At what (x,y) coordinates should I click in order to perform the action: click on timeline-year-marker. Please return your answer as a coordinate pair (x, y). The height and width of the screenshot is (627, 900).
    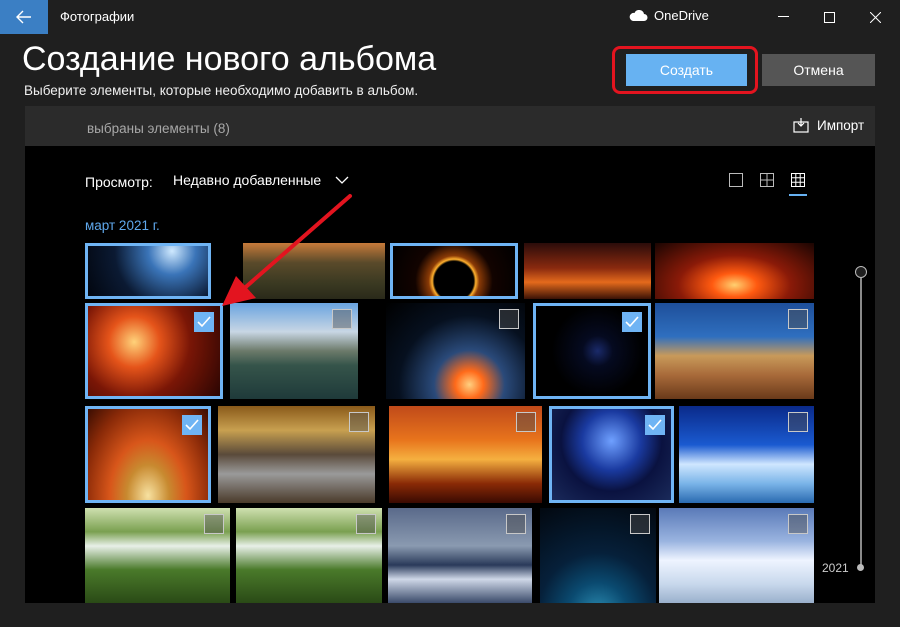
    Looking at the image, I should click on (860, 567).